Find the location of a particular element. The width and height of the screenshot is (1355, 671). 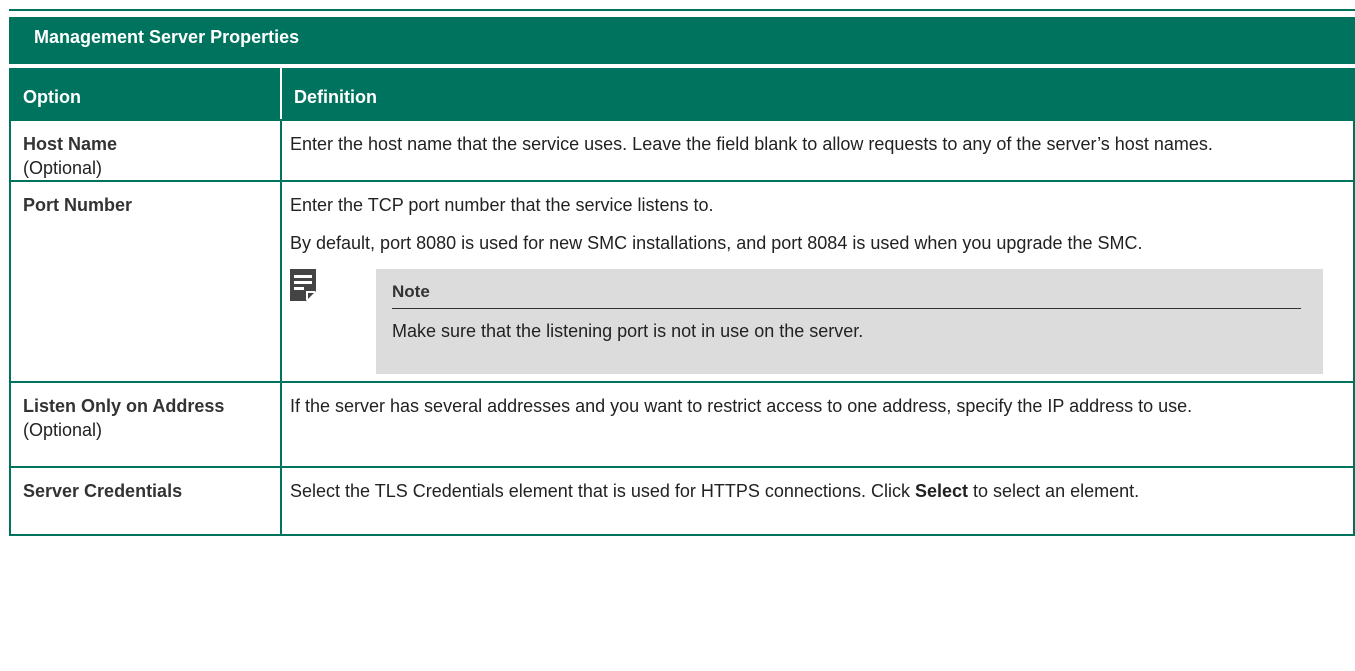

option-cell: Host Name (Optional) is located at coordinates (145, 150).